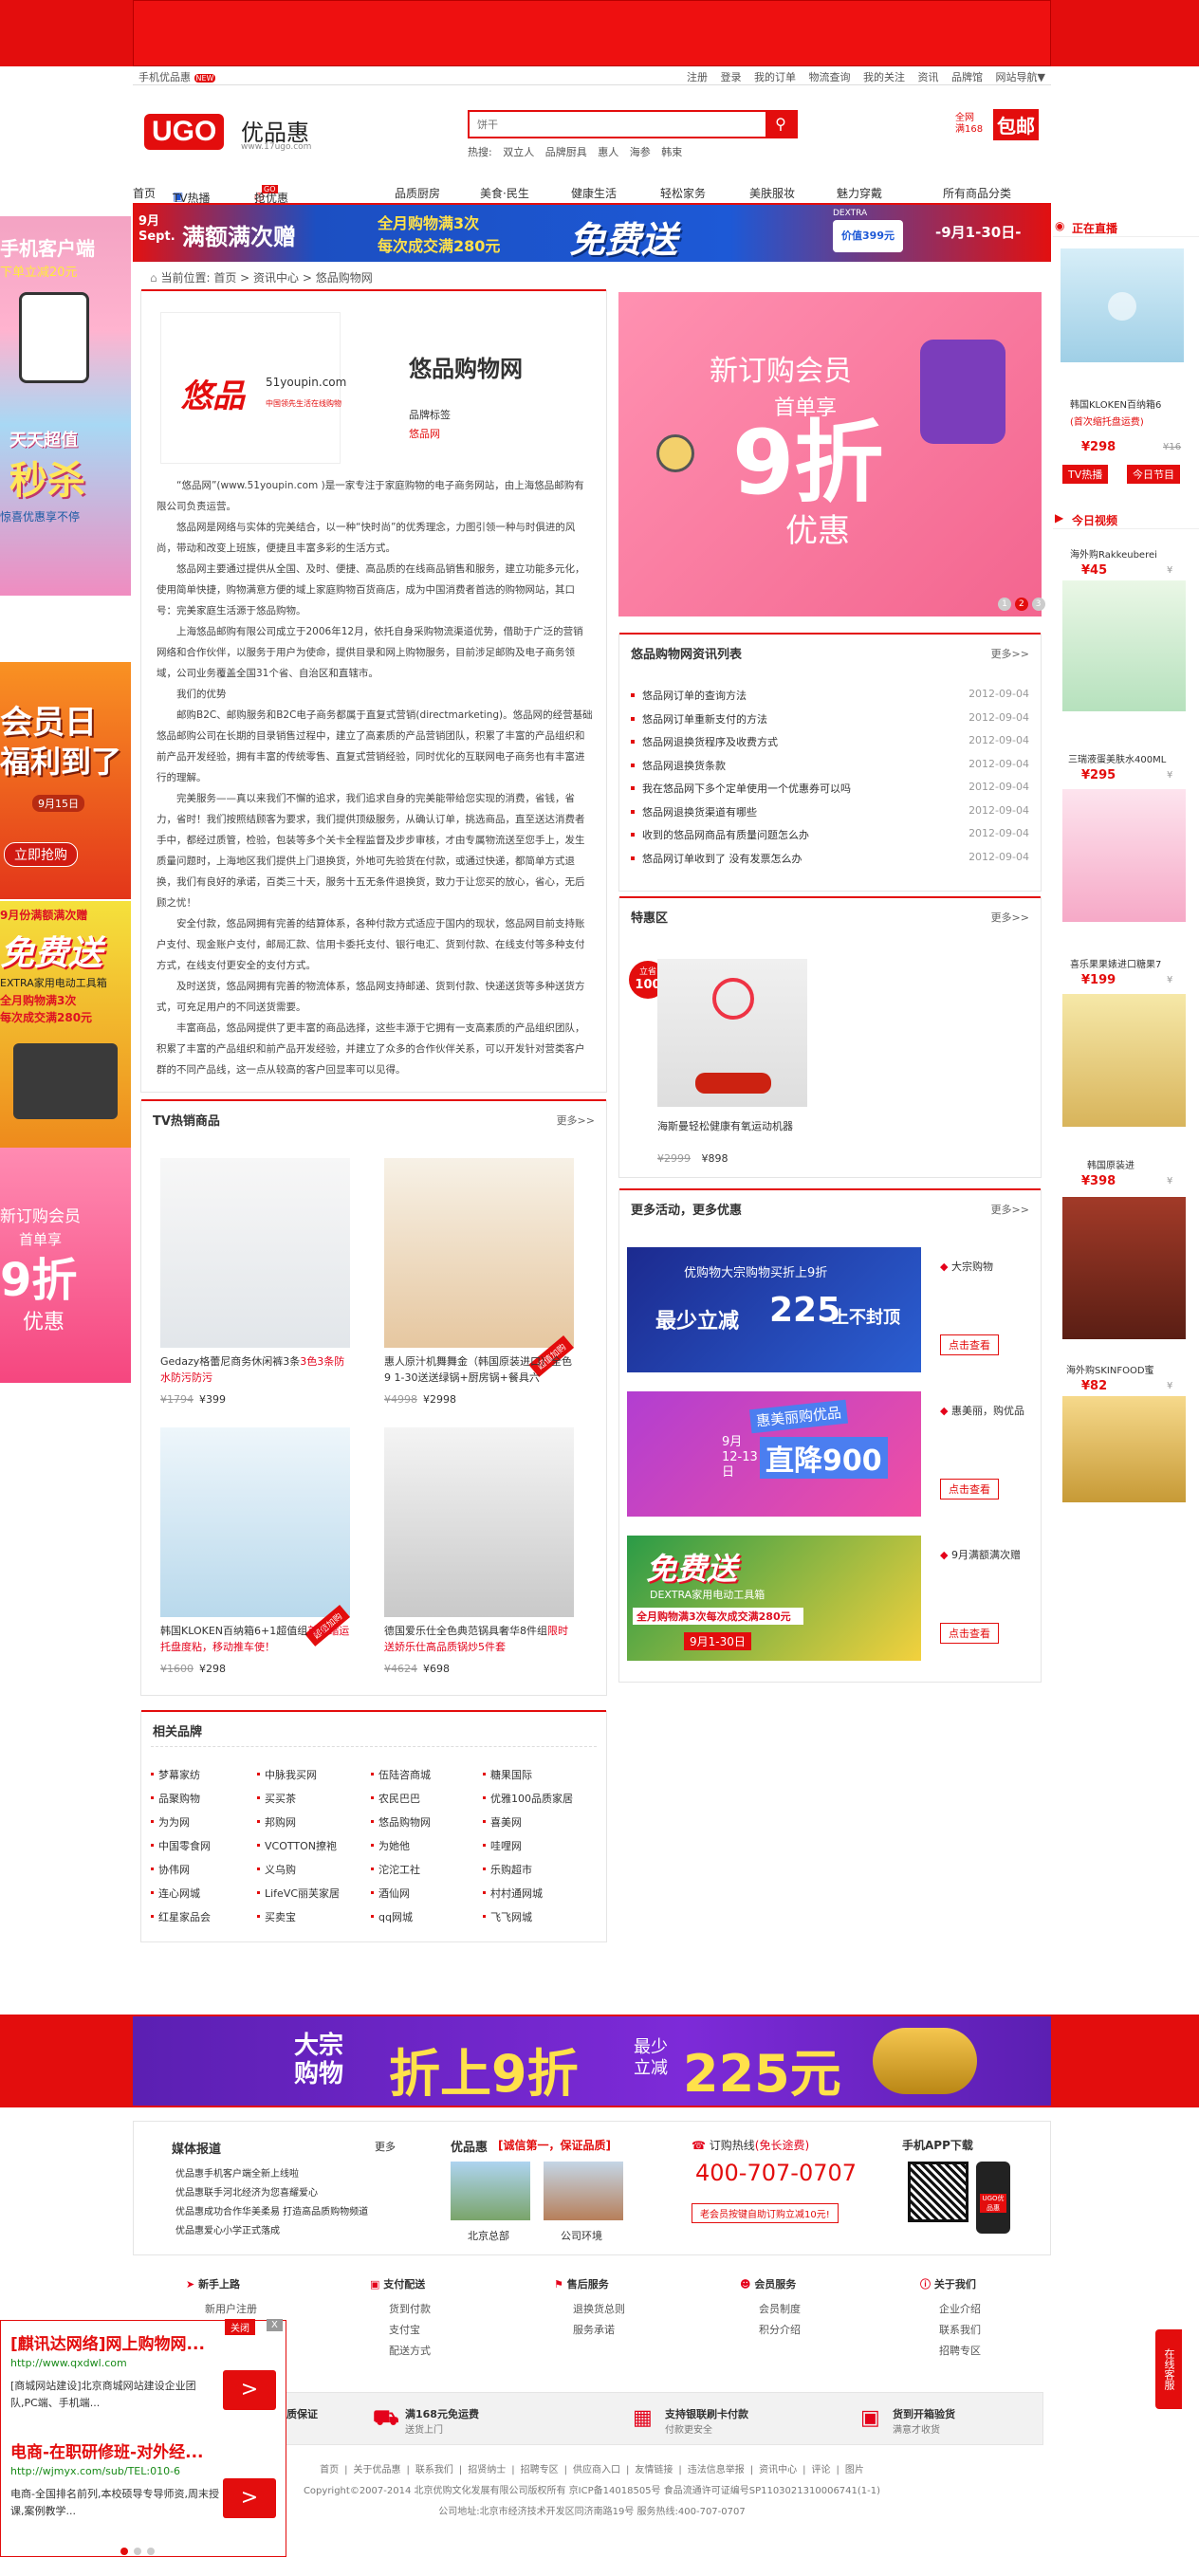 The height and width of the screenshot is (2576, 1199). I want to click on left-ad-buy-button: 立即抢购, so click(41, 854).